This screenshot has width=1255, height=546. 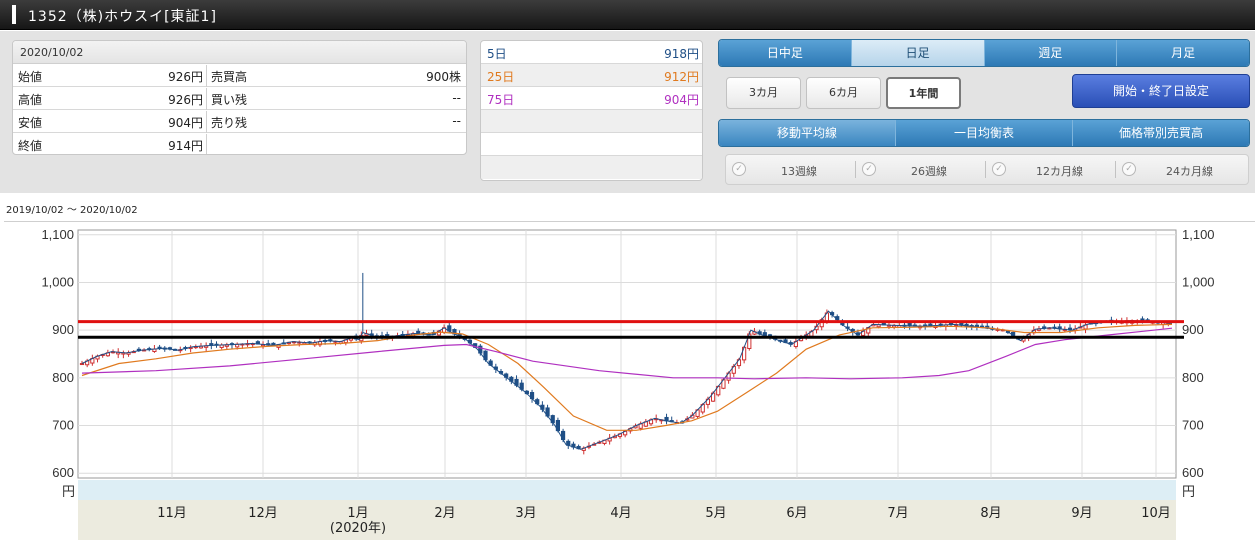 I want to click on tab-volume-profile: 価格帯別売買高, so click(x=1161, y=133).